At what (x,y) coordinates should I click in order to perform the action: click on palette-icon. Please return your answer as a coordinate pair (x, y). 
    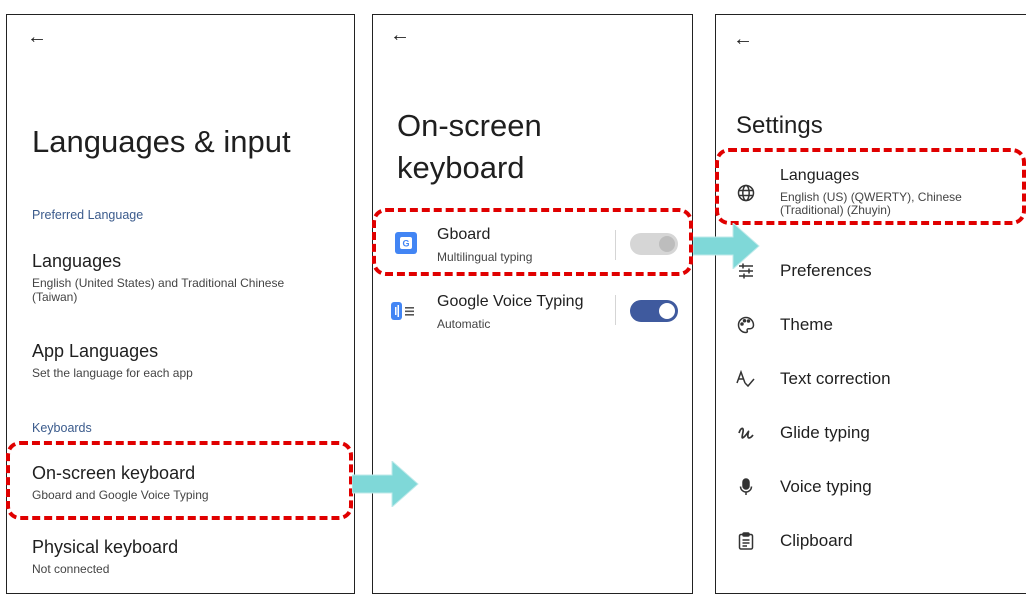
    Looking at the image, I should click on (746, 325).